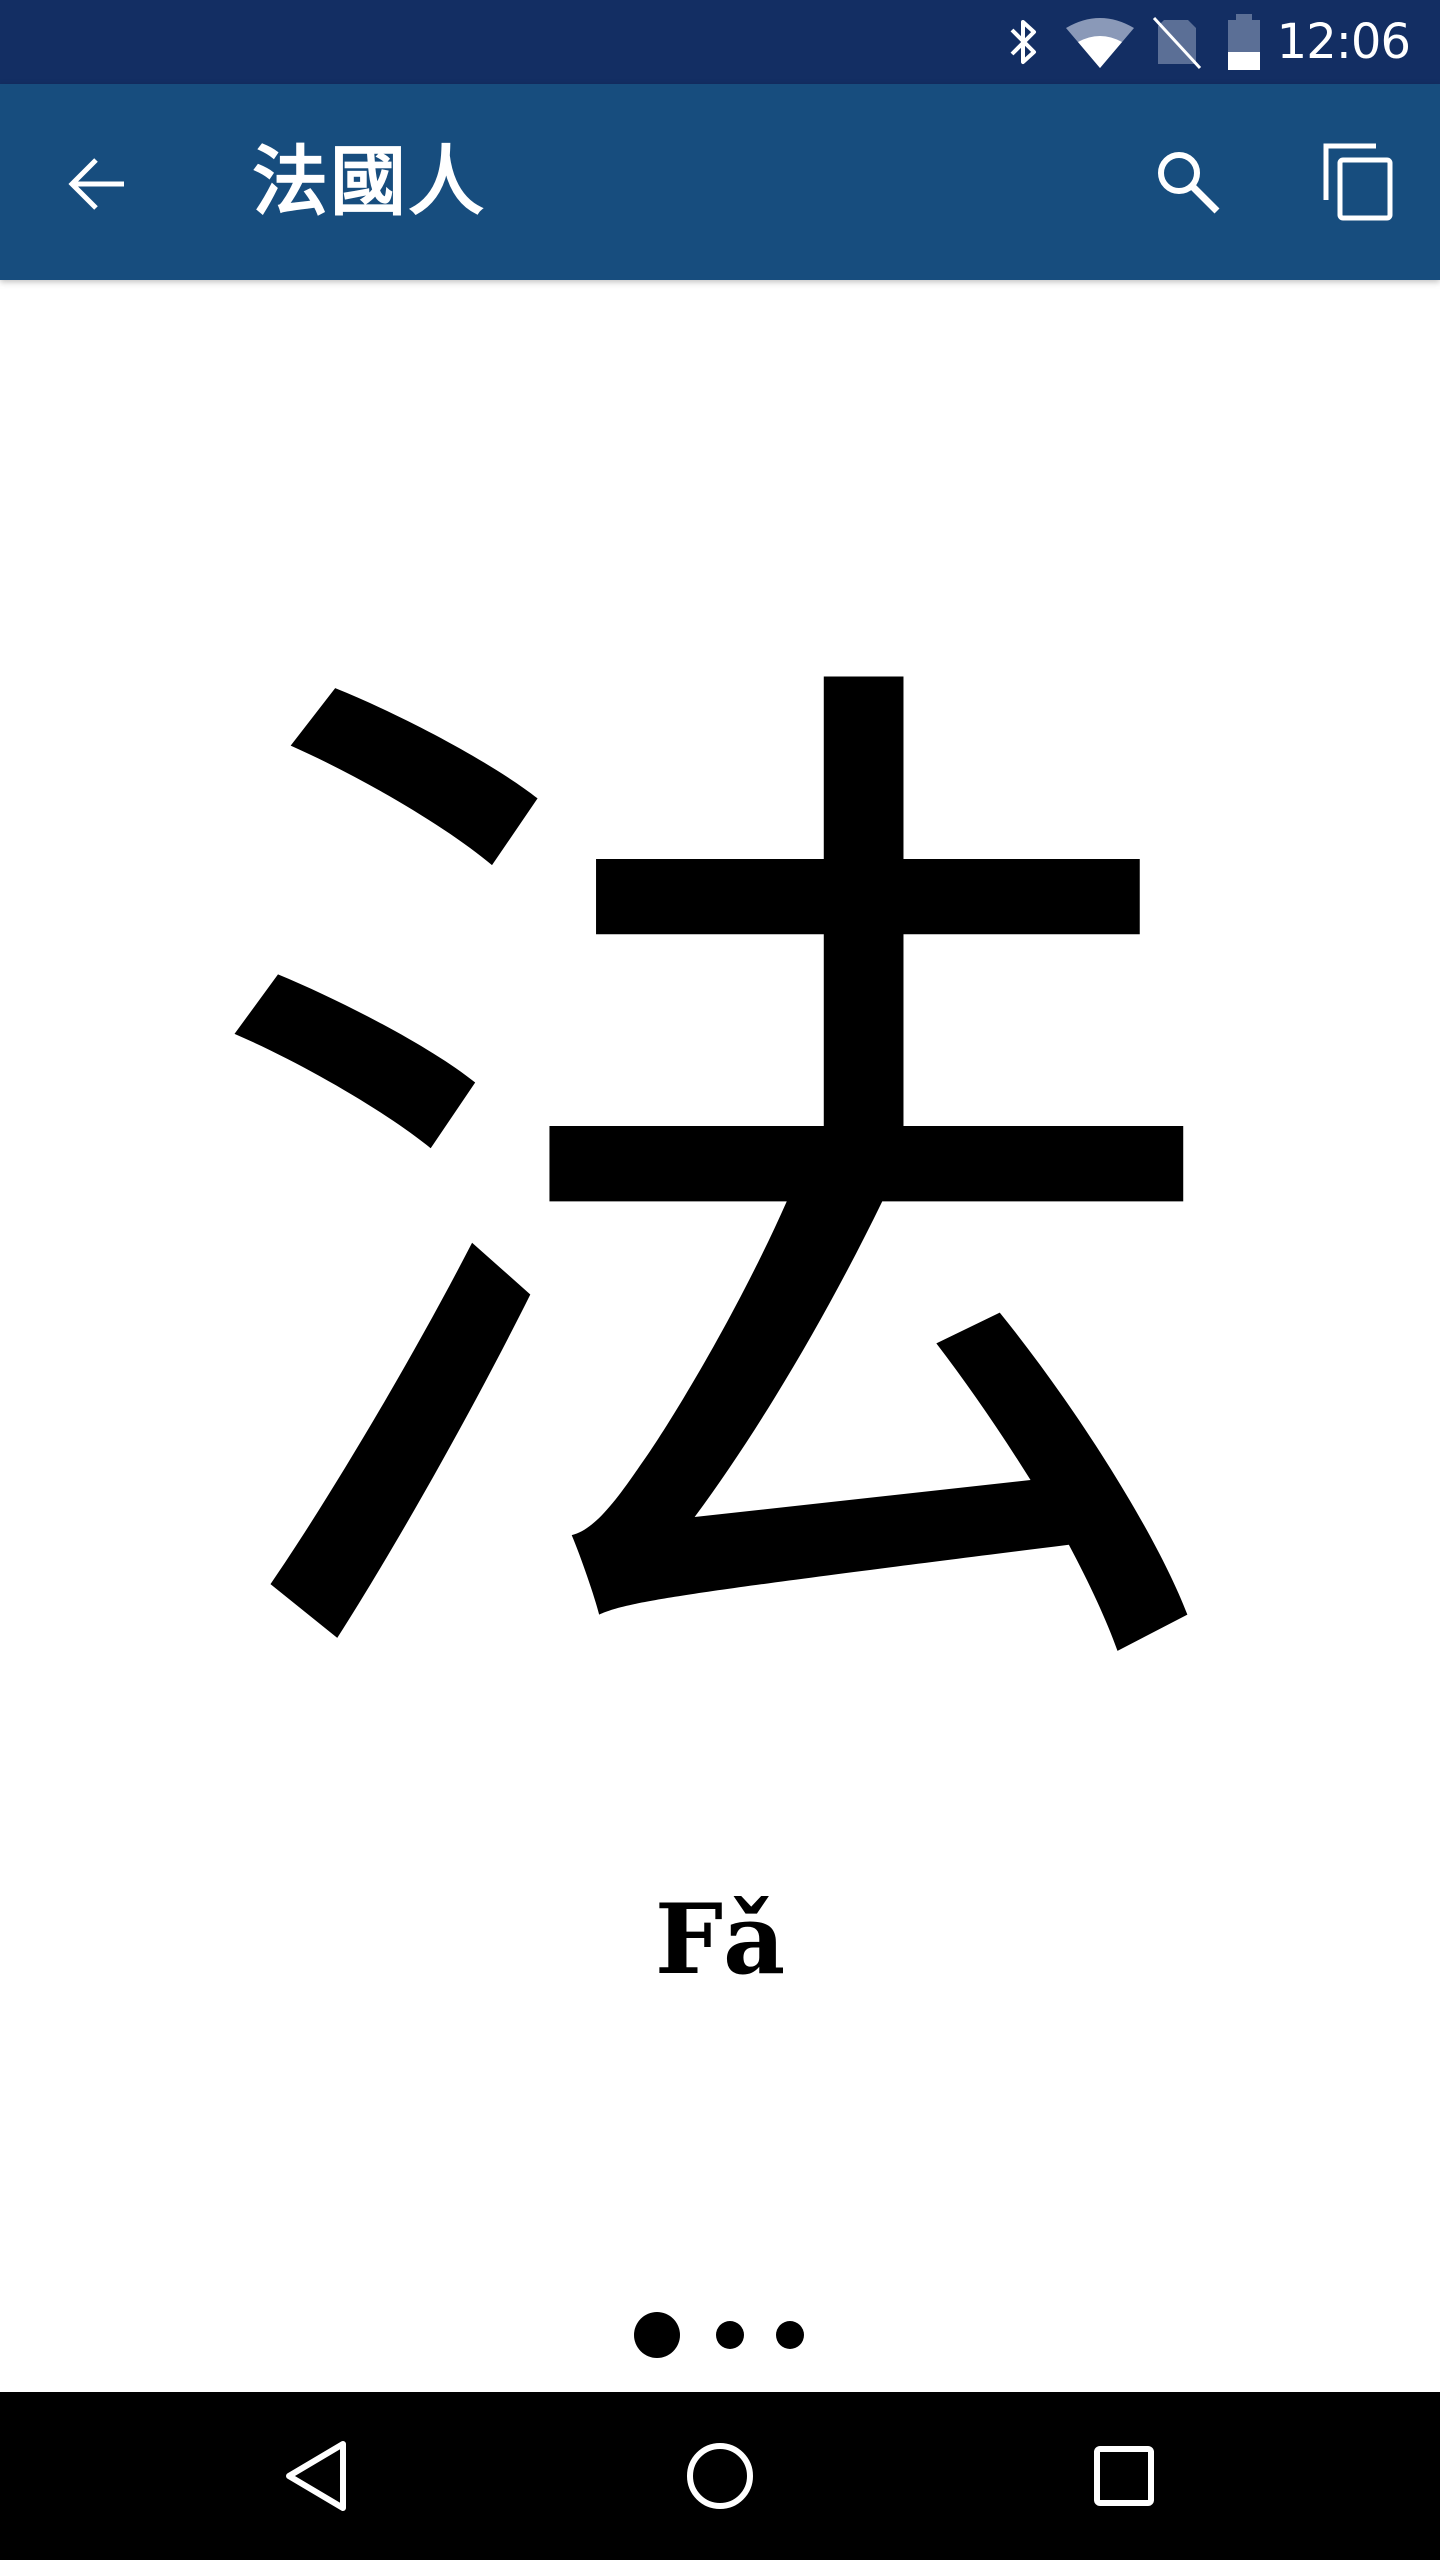  Describe the element at coordinates (369, 181) in the screenshot. I see `page-title: 法國人` at that location.